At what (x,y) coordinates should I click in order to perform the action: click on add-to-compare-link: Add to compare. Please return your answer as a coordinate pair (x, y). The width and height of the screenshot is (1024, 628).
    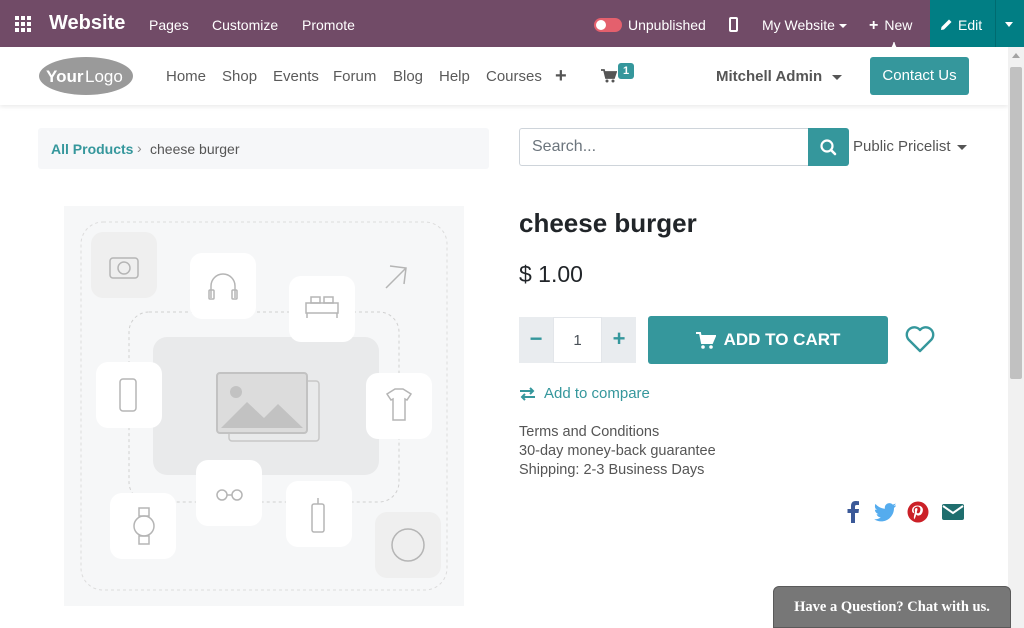
    Looking at the image, I should click on (584, 393).